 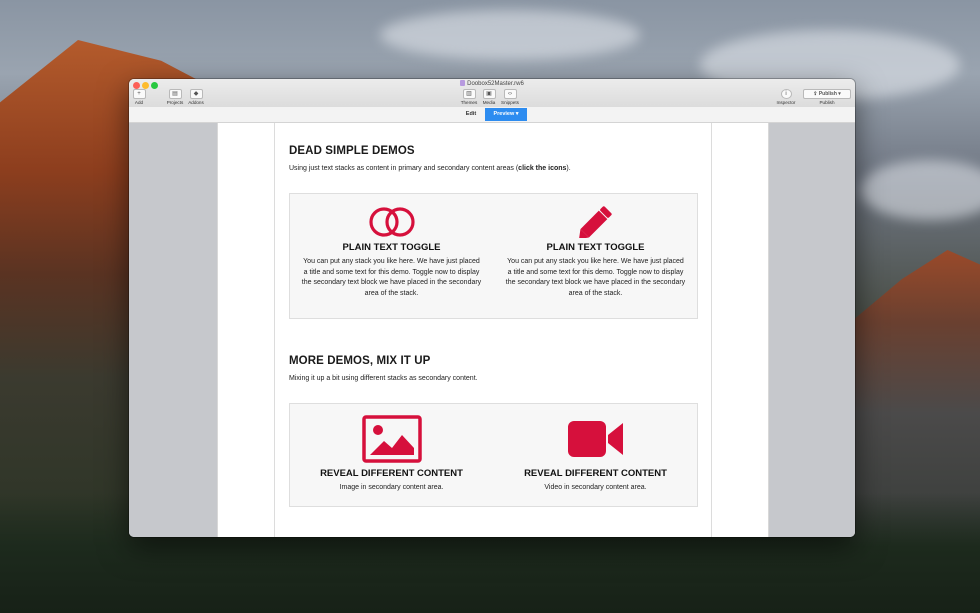 What do you see at coordinates (786, 94) in the screenshot?
I see `info-icon: i` at bounding box center [786, 94].